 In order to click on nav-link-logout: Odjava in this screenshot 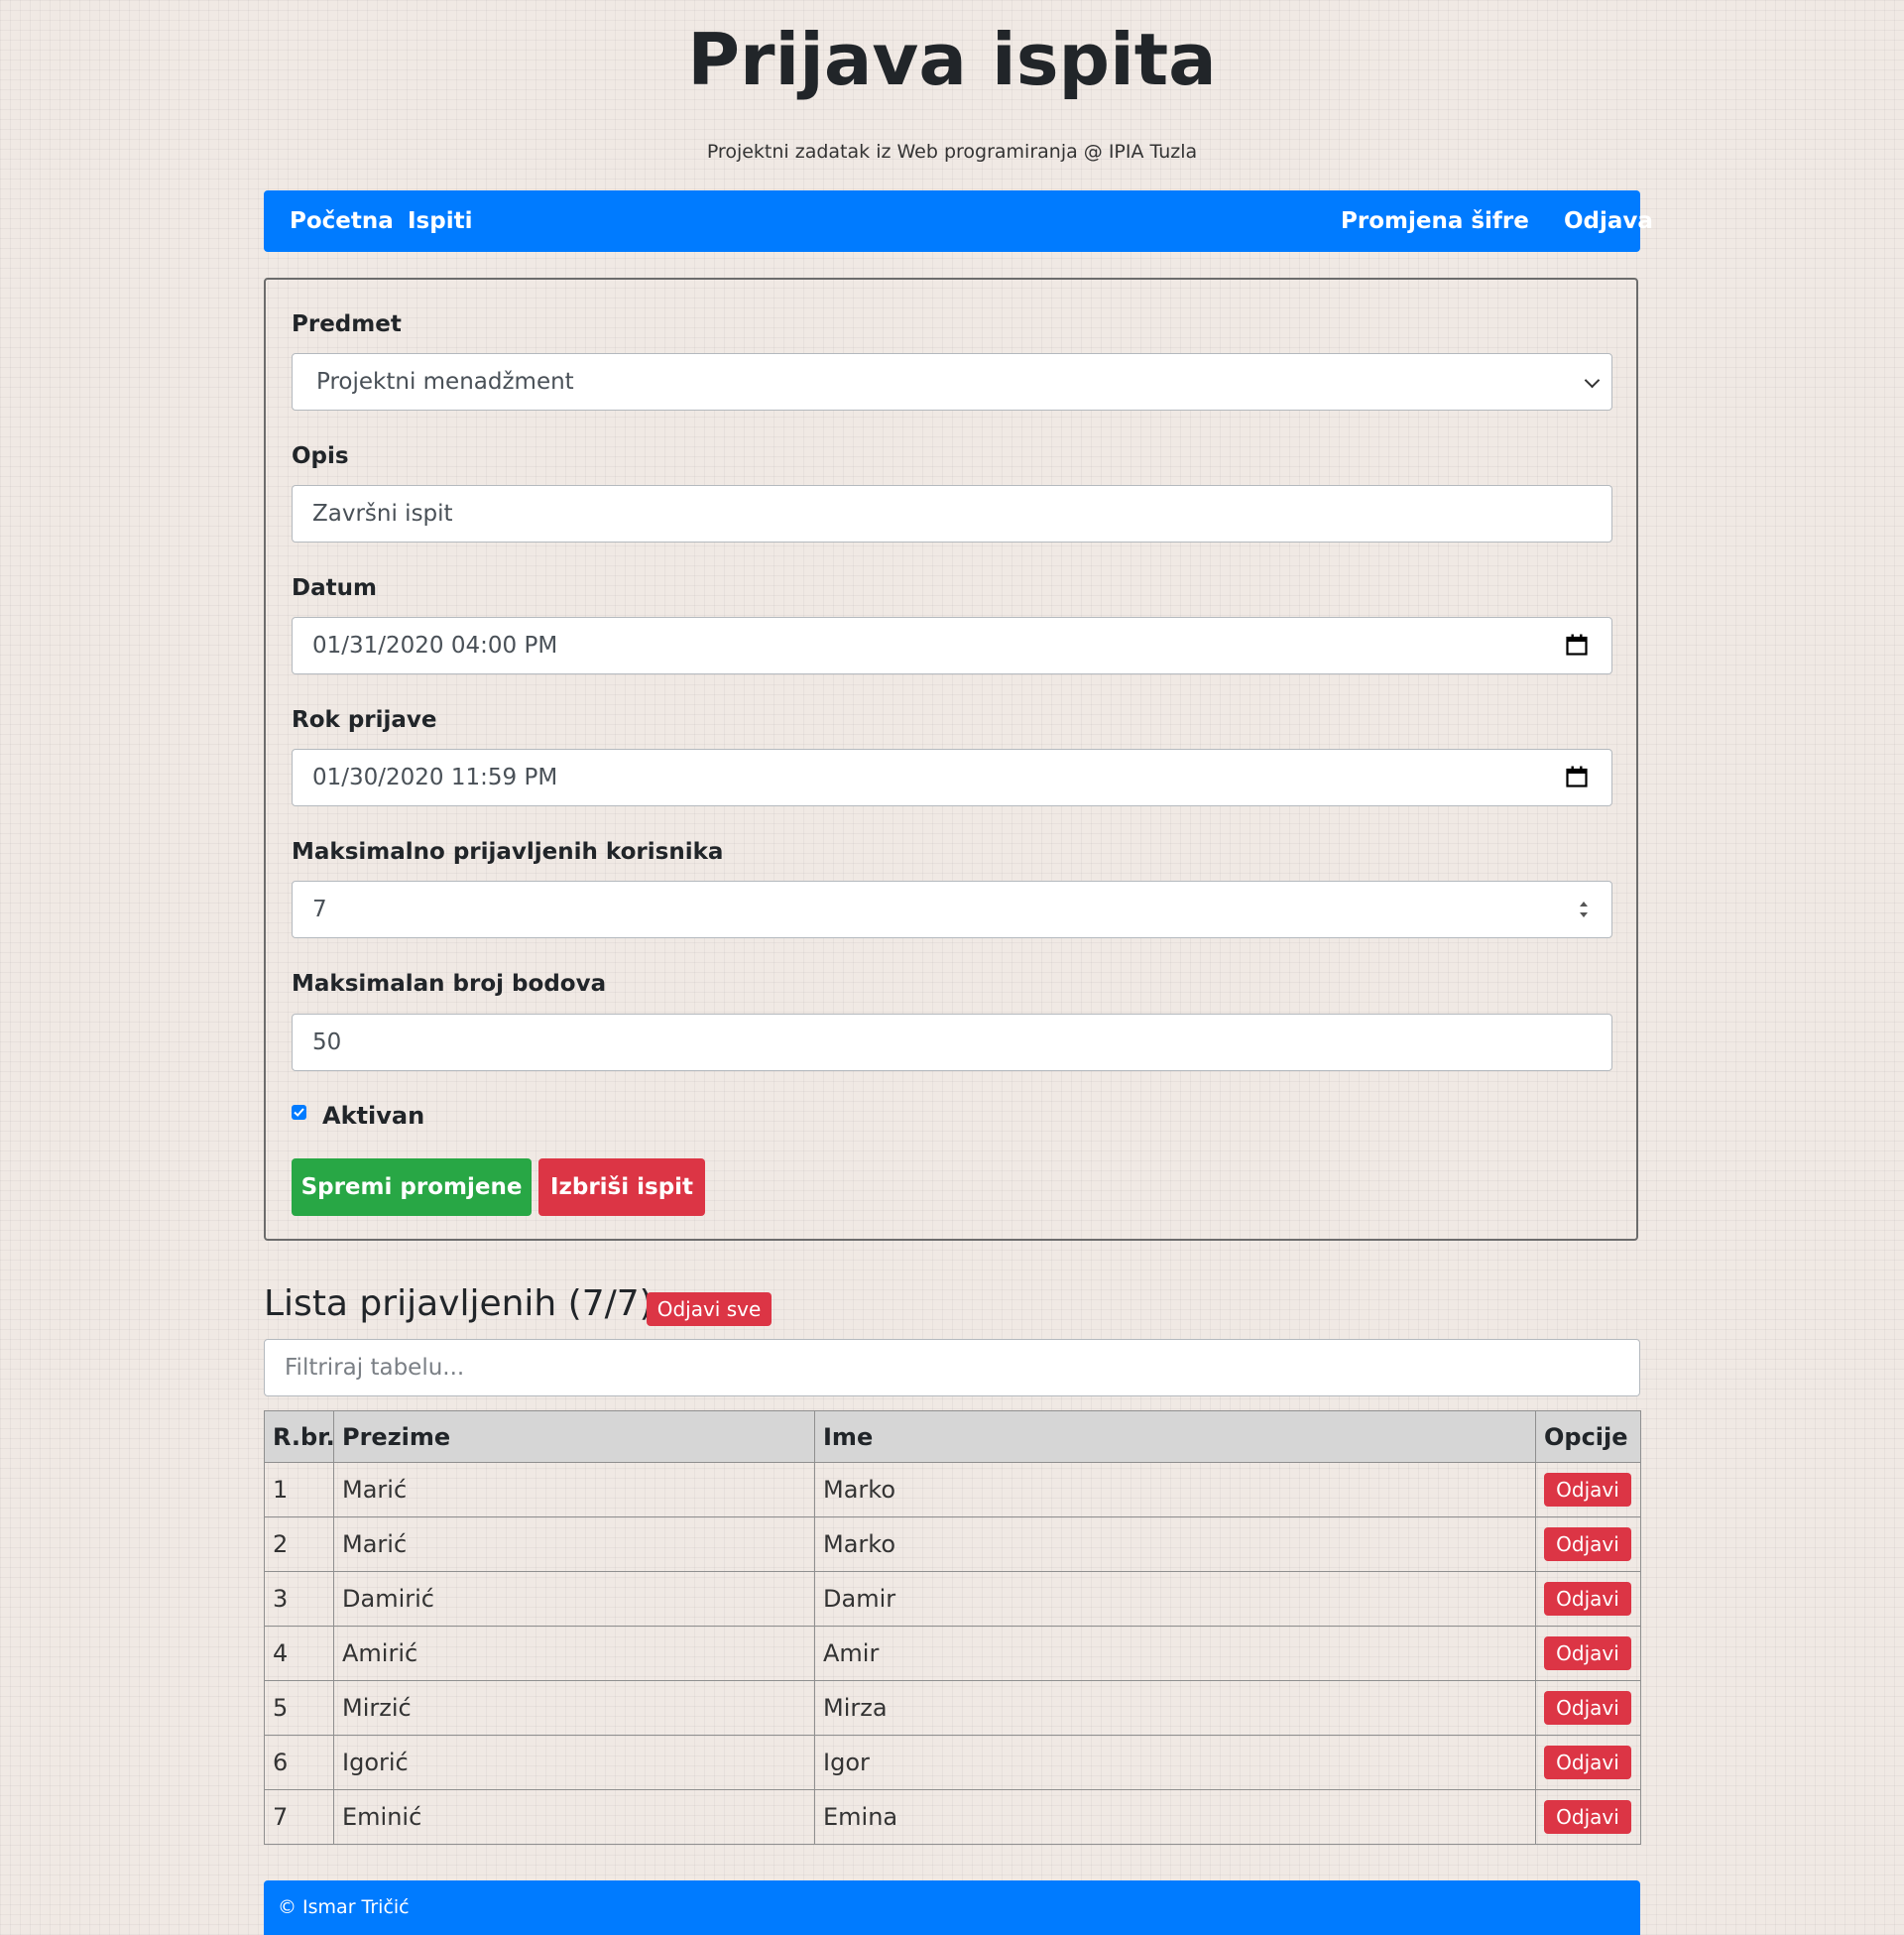, I will do `click(1608, 221)`.